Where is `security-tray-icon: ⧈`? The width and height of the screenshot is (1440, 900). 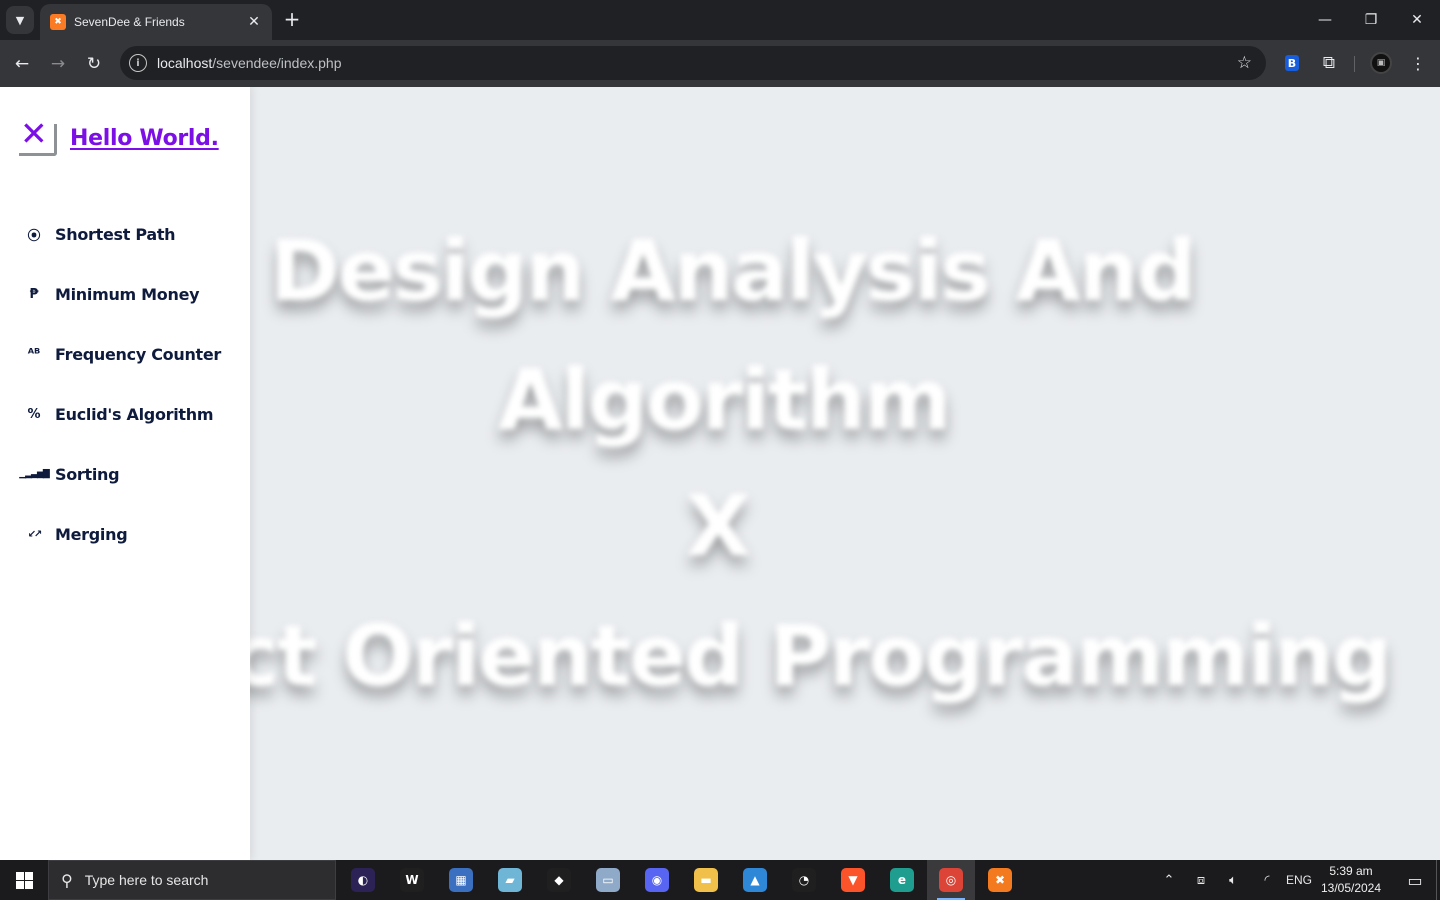
security-tray-icon: ⧈ is located at coordinates (1201, 880).